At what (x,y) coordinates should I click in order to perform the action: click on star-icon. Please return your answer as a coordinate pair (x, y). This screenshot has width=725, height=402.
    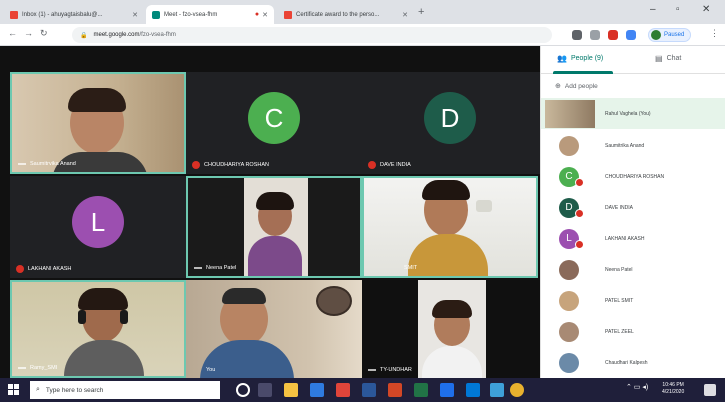
    Looking at the image, I should click on (595, 35).